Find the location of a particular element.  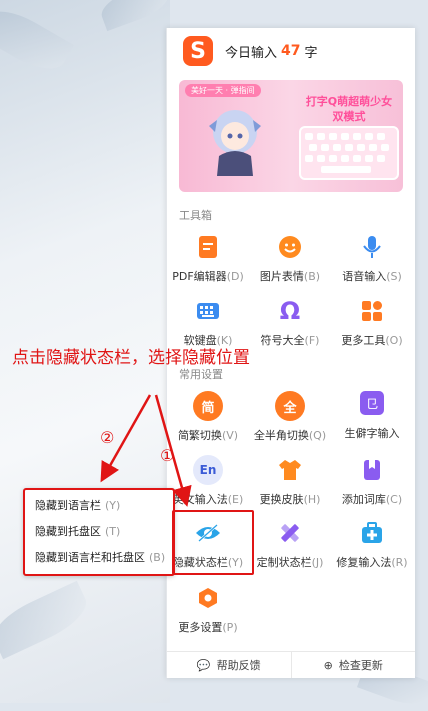

panel-footer: 💬 帮助反馈 ⊕ 检查更新 is located at coordinates (291, 664).